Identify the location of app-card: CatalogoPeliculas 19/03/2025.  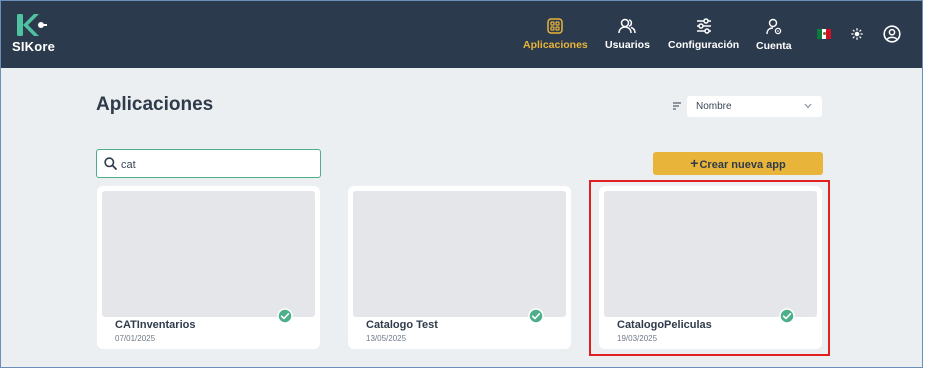
(710, 267).